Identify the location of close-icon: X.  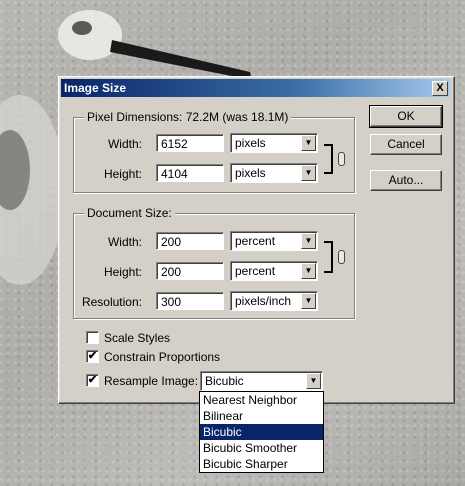
(440, 88).